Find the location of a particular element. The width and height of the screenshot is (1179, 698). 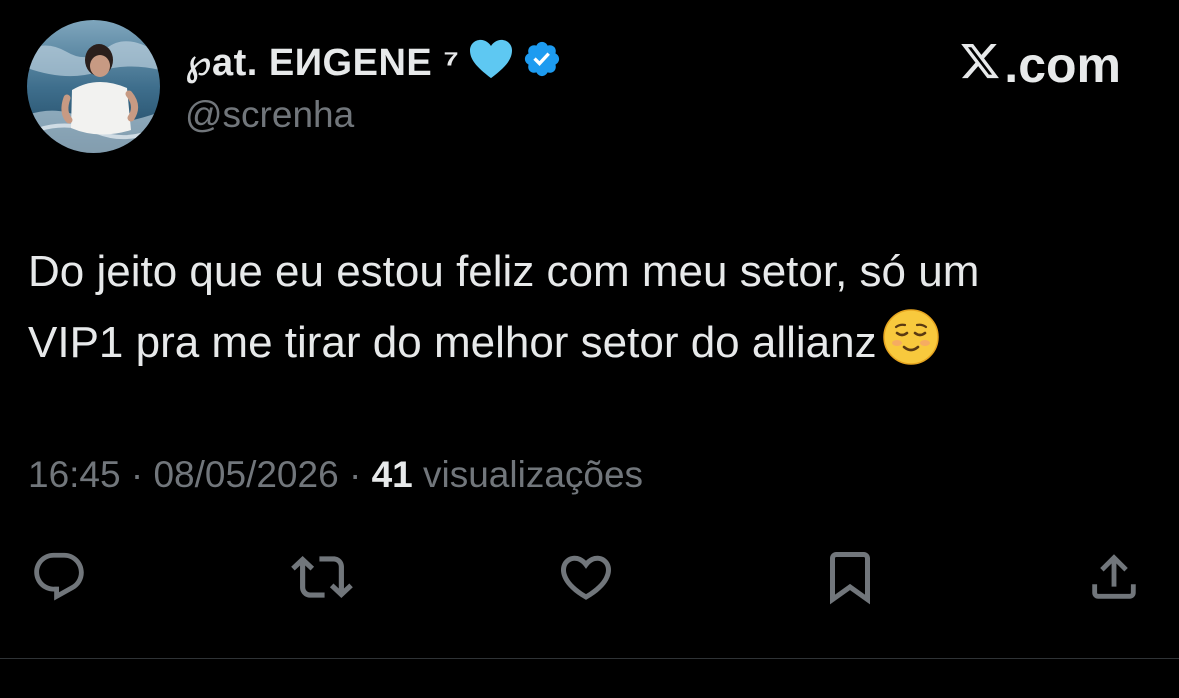

x-logo-icon is located at coordinates (980, 65).